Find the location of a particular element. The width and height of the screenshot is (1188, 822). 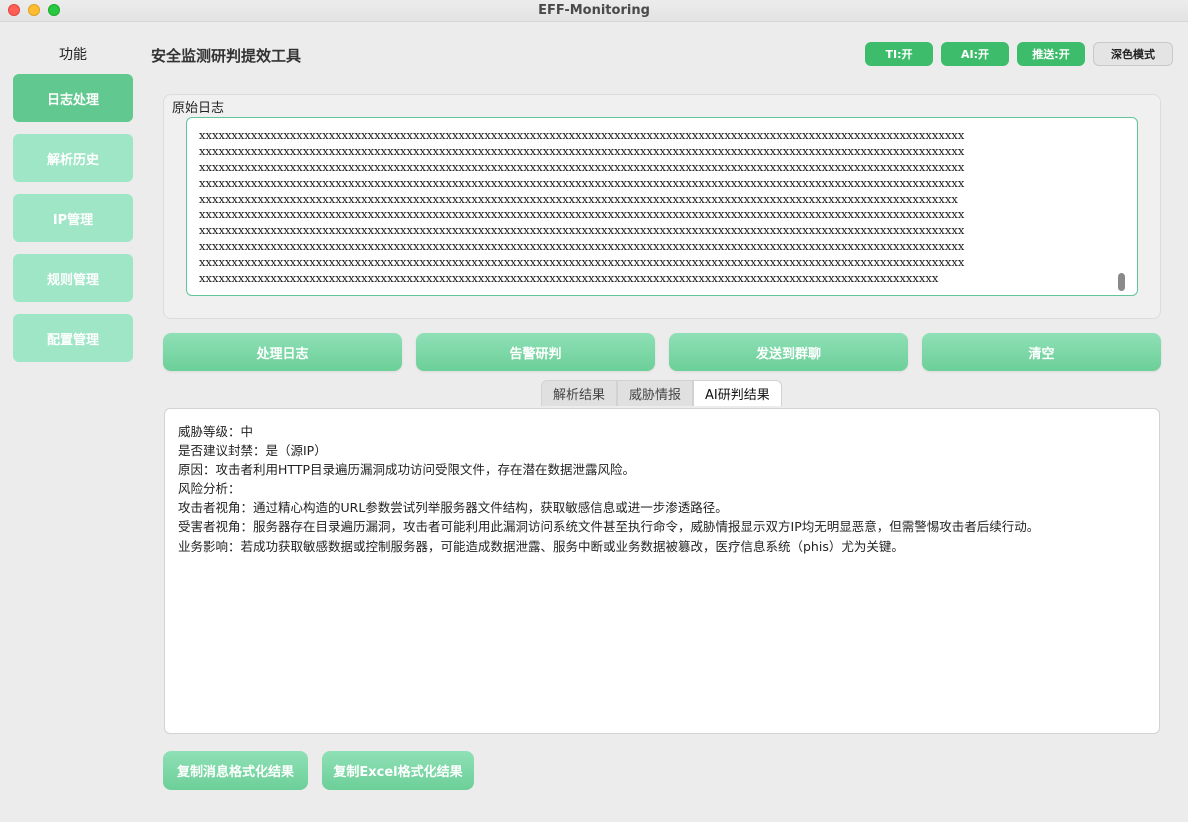

window-title: EFF-Monitoring is located at coordinates (594, 10).